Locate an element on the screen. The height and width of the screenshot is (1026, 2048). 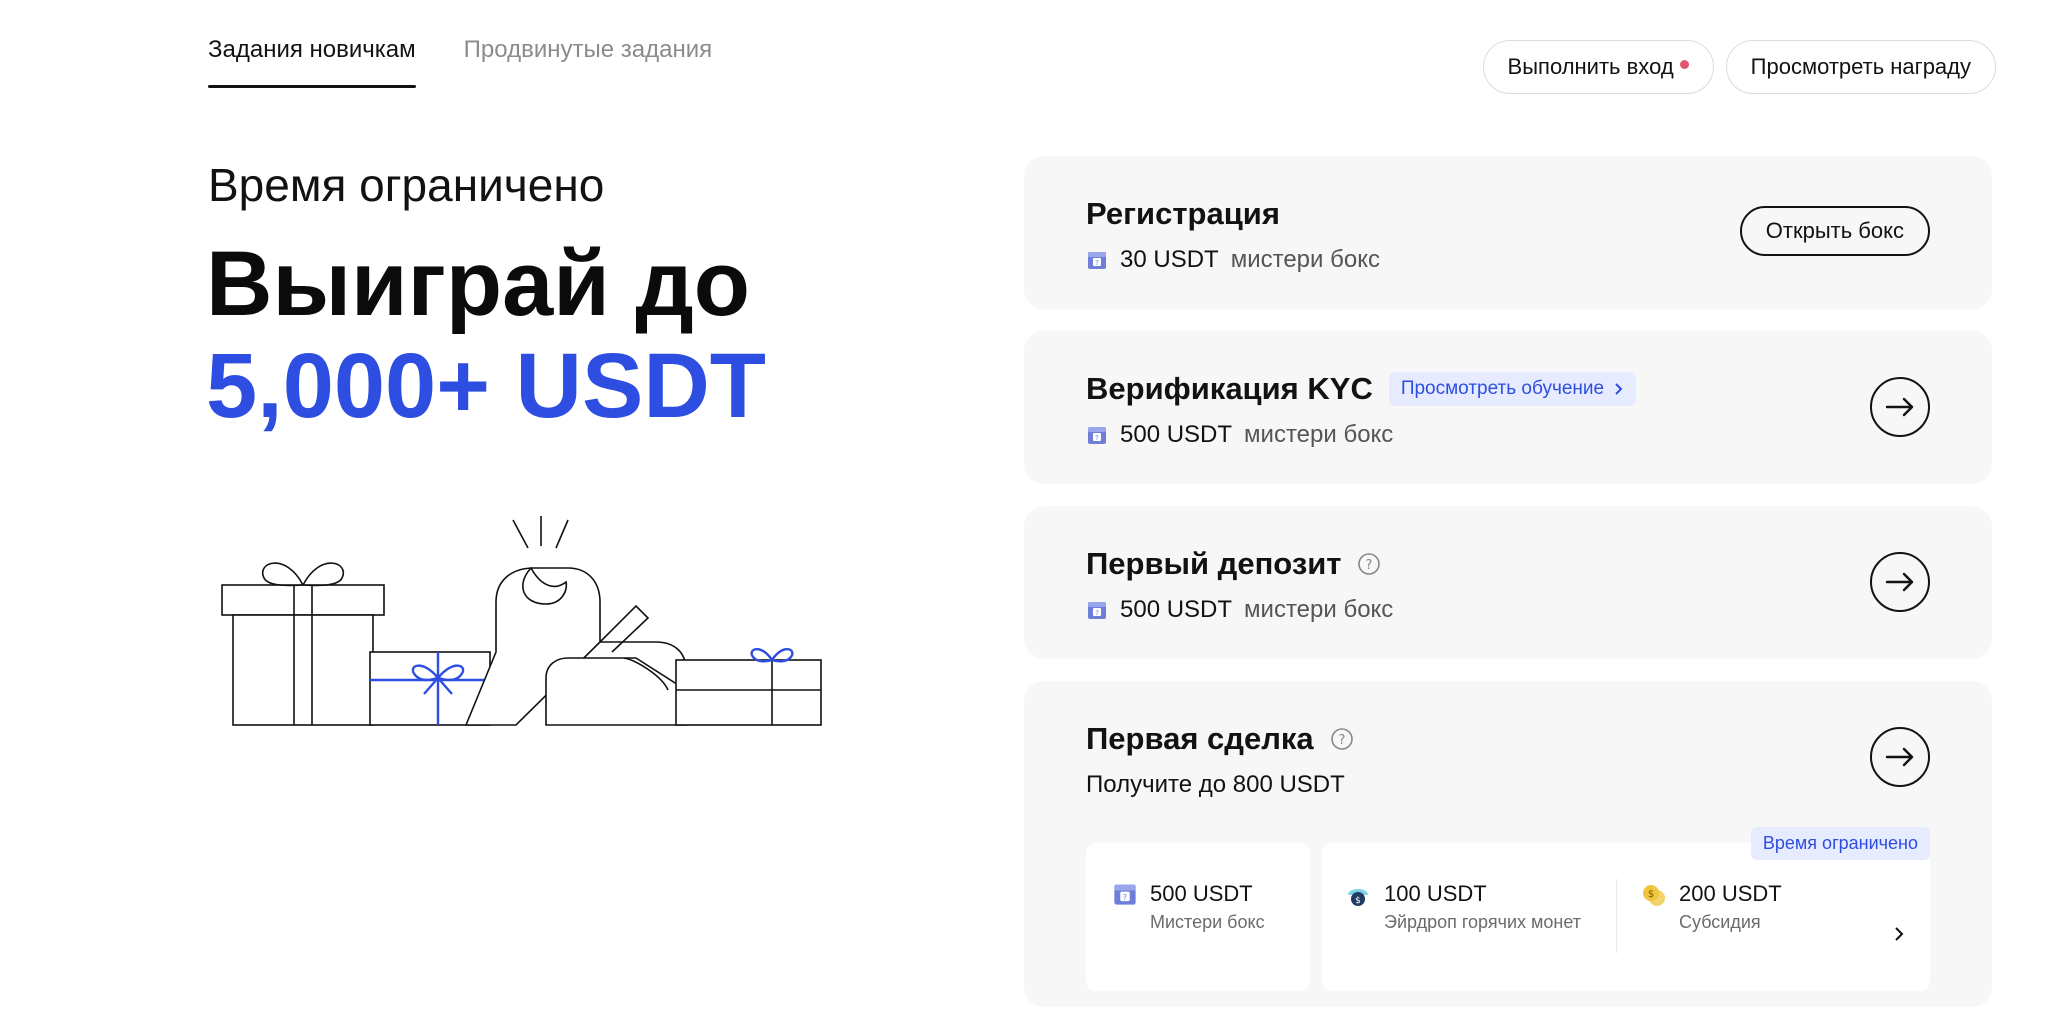
reward-tile-mystery-box: ? 500 USDT Мистери бокс is located at coordinates (1198, 917).